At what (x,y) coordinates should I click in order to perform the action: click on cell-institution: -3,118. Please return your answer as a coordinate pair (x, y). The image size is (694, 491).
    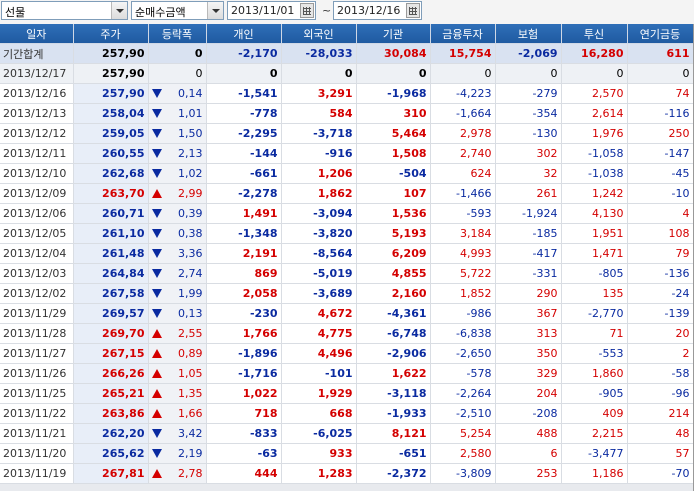
    Looking at the image, I should click on (393, 393).